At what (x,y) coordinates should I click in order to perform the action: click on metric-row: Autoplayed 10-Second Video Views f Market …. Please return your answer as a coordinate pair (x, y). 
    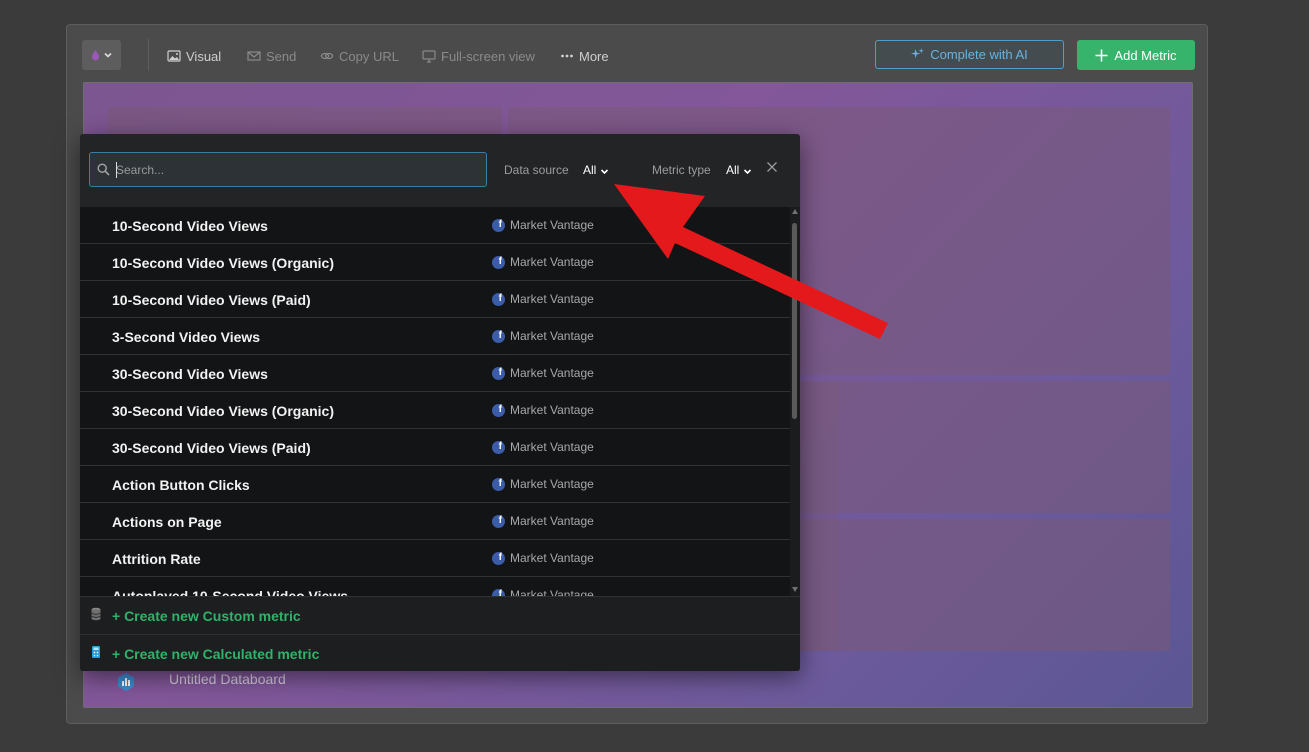
    Looking at the image, I should click on (435, 586).